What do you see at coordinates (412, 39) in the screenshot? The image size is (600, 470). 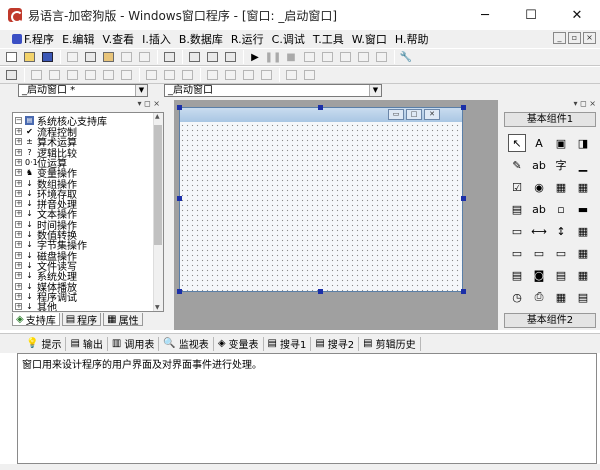 I see `menu-help: H.帮助` at bounding box center [412, 39].